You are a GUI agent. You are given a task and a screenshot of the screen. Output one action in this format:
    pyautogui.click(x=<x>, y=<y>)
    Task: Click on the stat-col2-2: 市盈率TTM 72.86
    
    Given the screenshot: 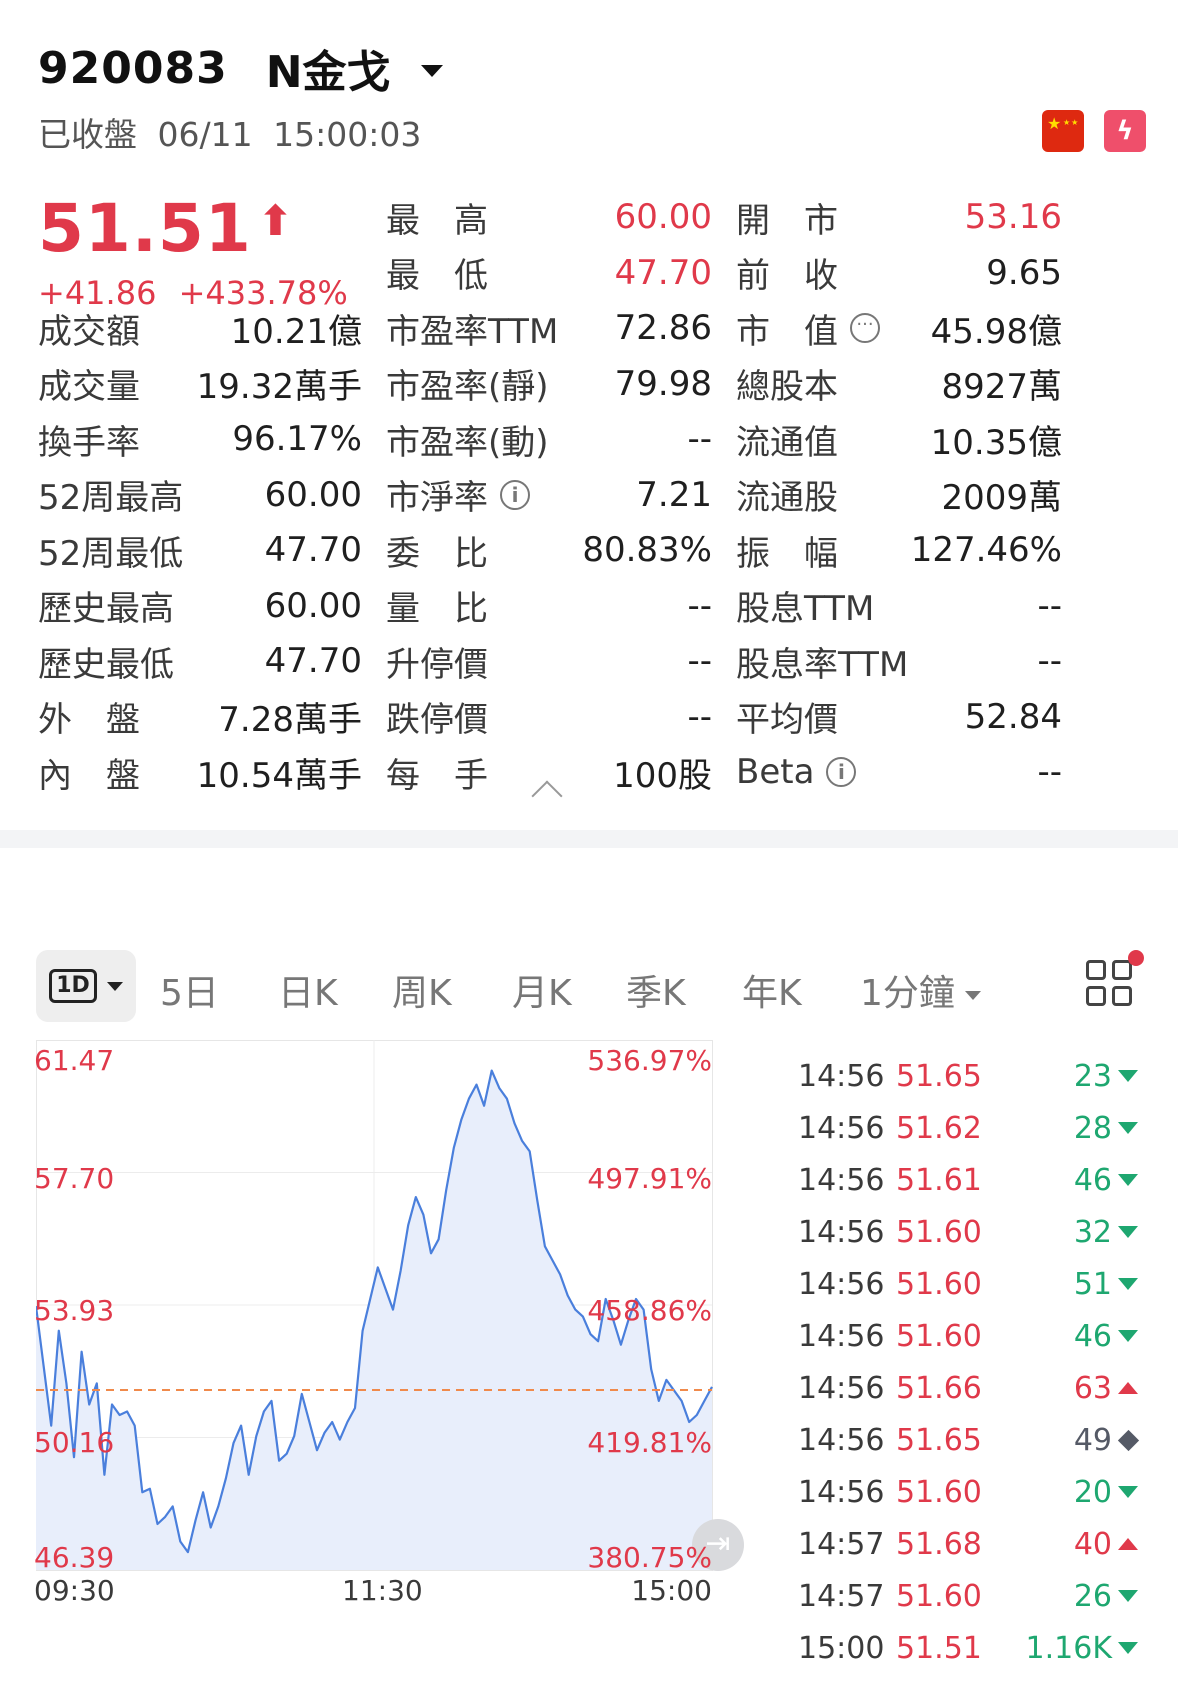 What is the action you would take?
    pyautogui.click(x=549, y=328)
    